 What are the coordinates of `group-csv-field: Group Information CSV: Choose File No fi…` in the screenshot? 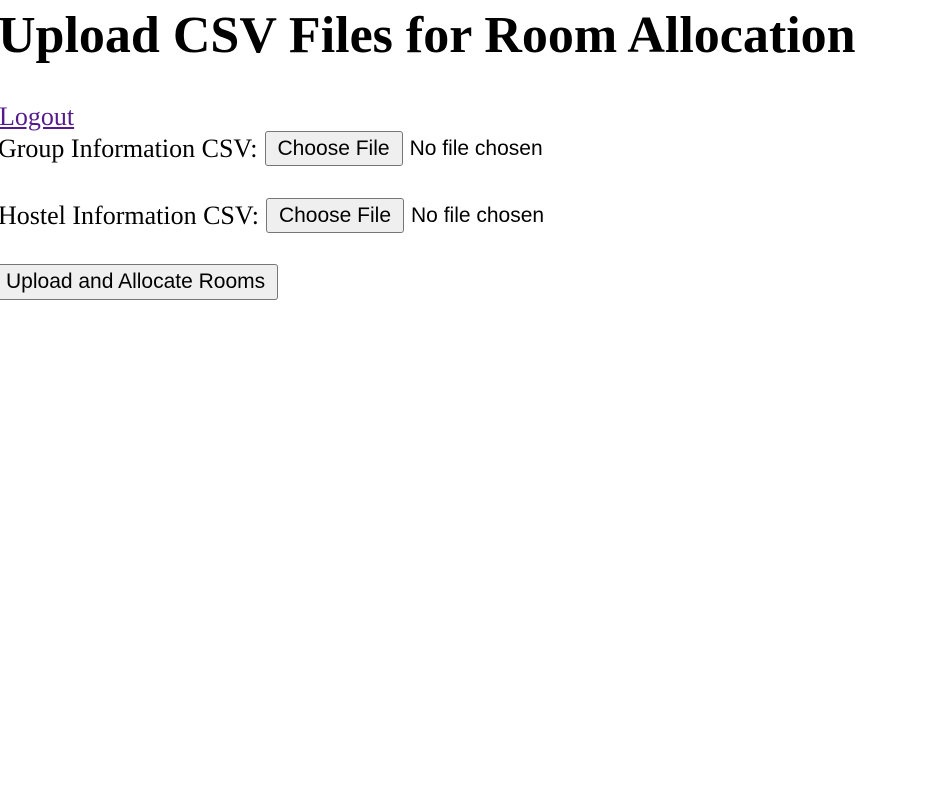 It's located at (271, 148).